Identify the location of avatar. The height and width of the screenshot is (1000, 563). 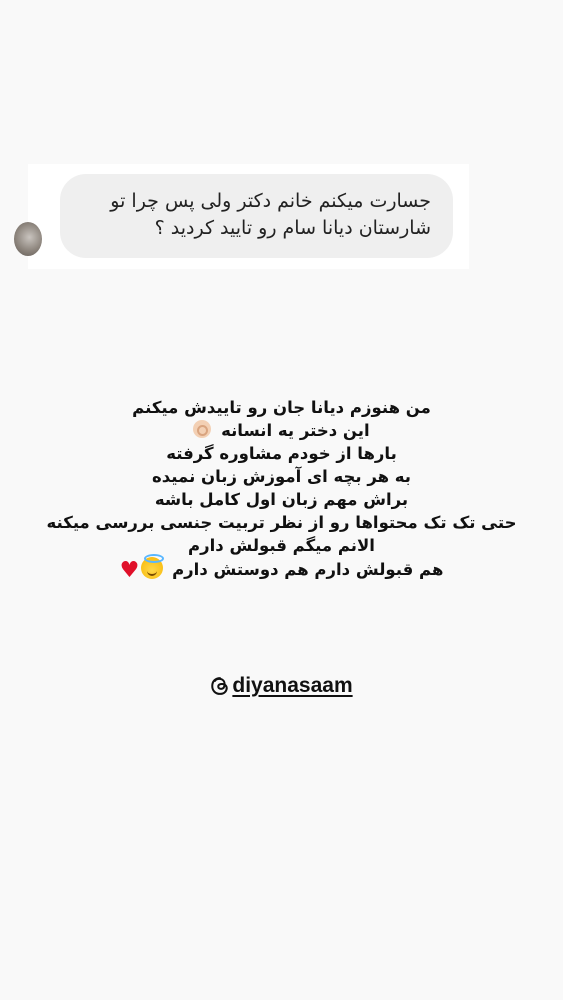
(28, 239).